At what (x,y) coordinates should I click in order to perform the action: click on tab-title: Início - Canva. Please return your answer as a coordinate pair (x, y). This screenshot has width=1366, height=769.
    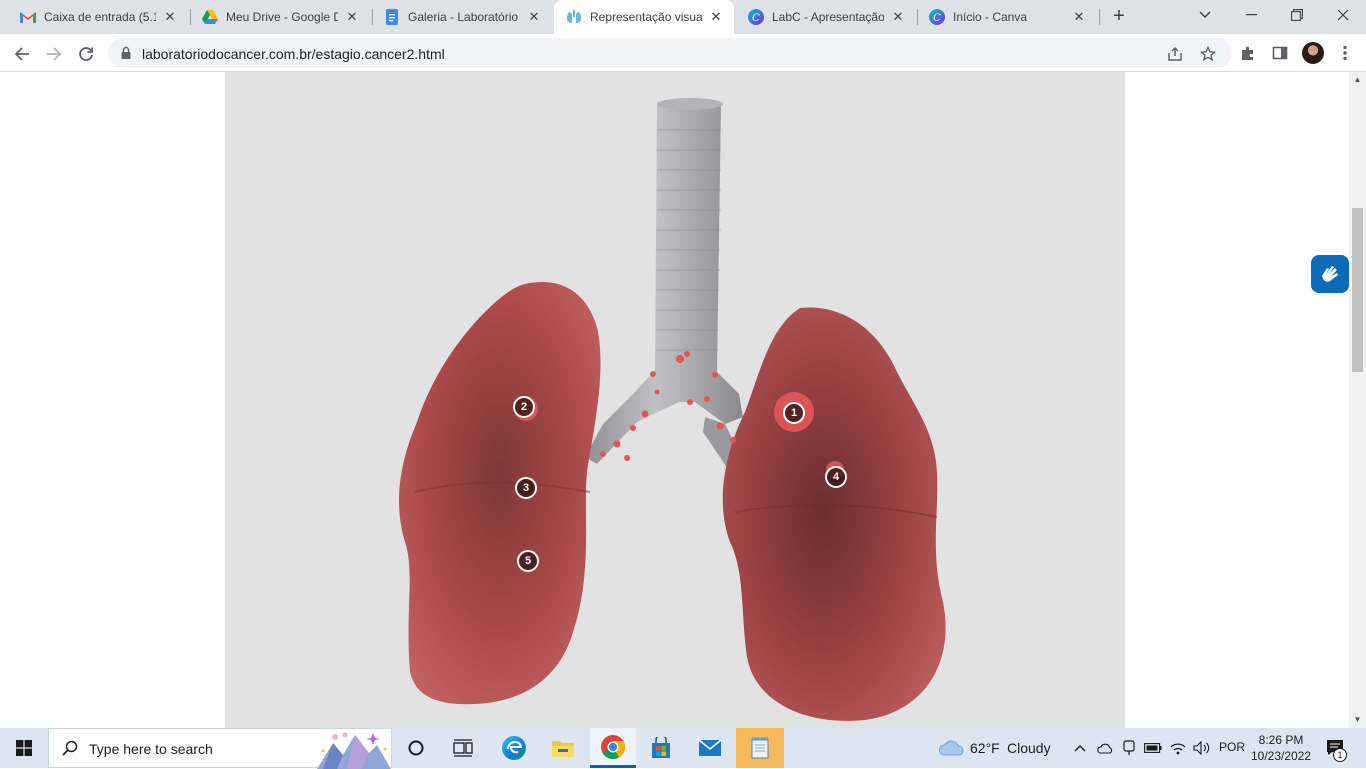
    Looking at the image, I should click on (990, 17).